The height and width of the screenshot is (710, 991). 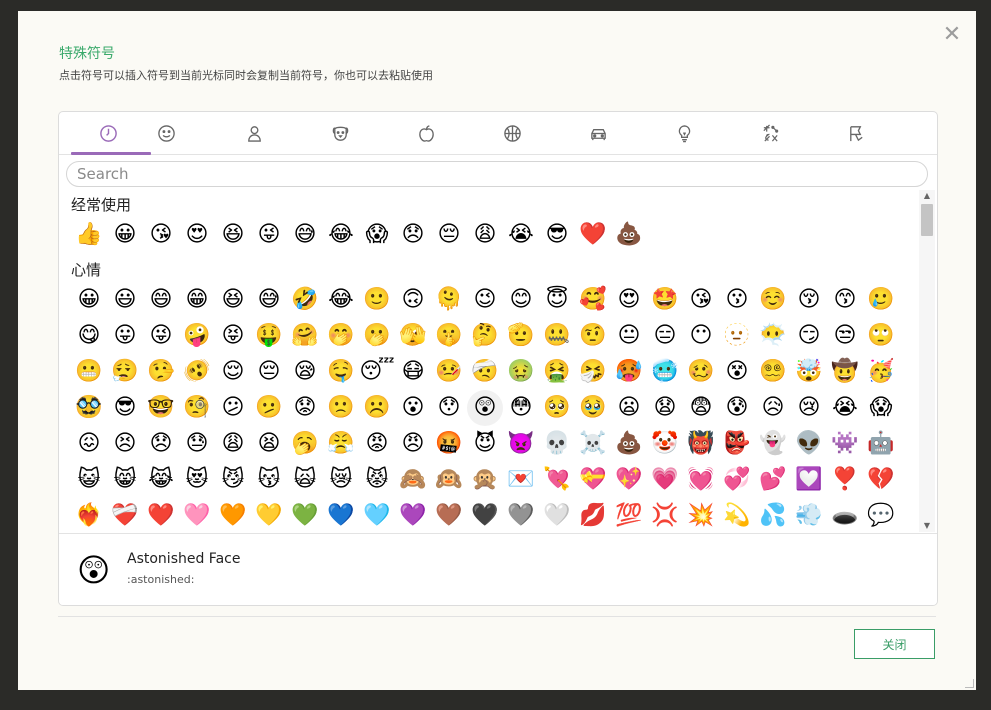 I want to click on emoji-item: 🙀, so click(x=305, y=480).